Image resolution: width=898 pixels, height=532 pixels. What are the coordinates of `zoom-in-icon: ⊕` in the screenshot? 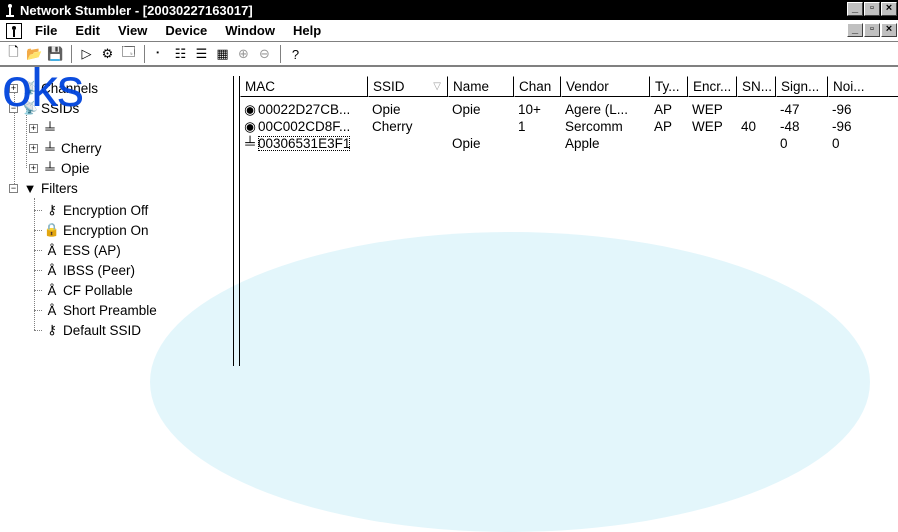 It's located at (243, 54).